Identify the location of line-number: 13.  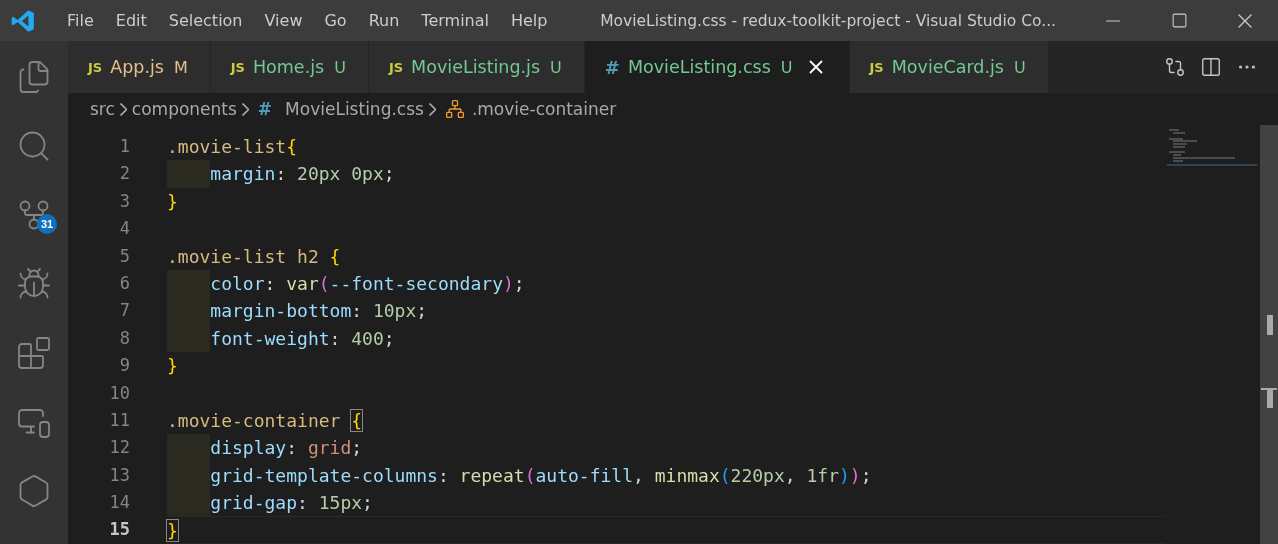
(119, 475).